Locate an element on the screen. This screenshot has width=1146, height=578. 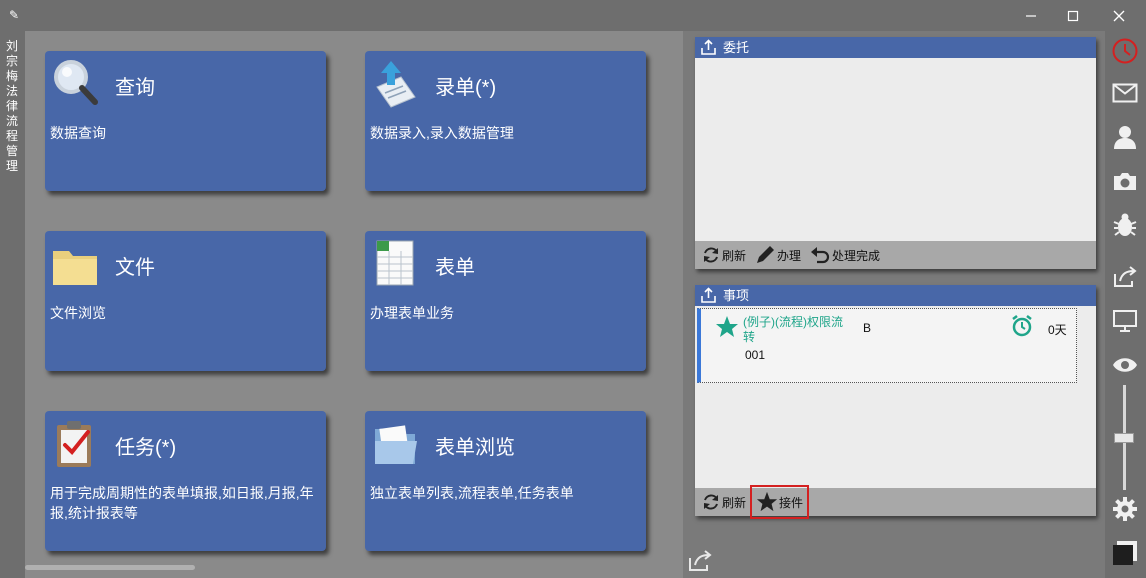
tile-title: 查询 is located at coordinates (135, 88).